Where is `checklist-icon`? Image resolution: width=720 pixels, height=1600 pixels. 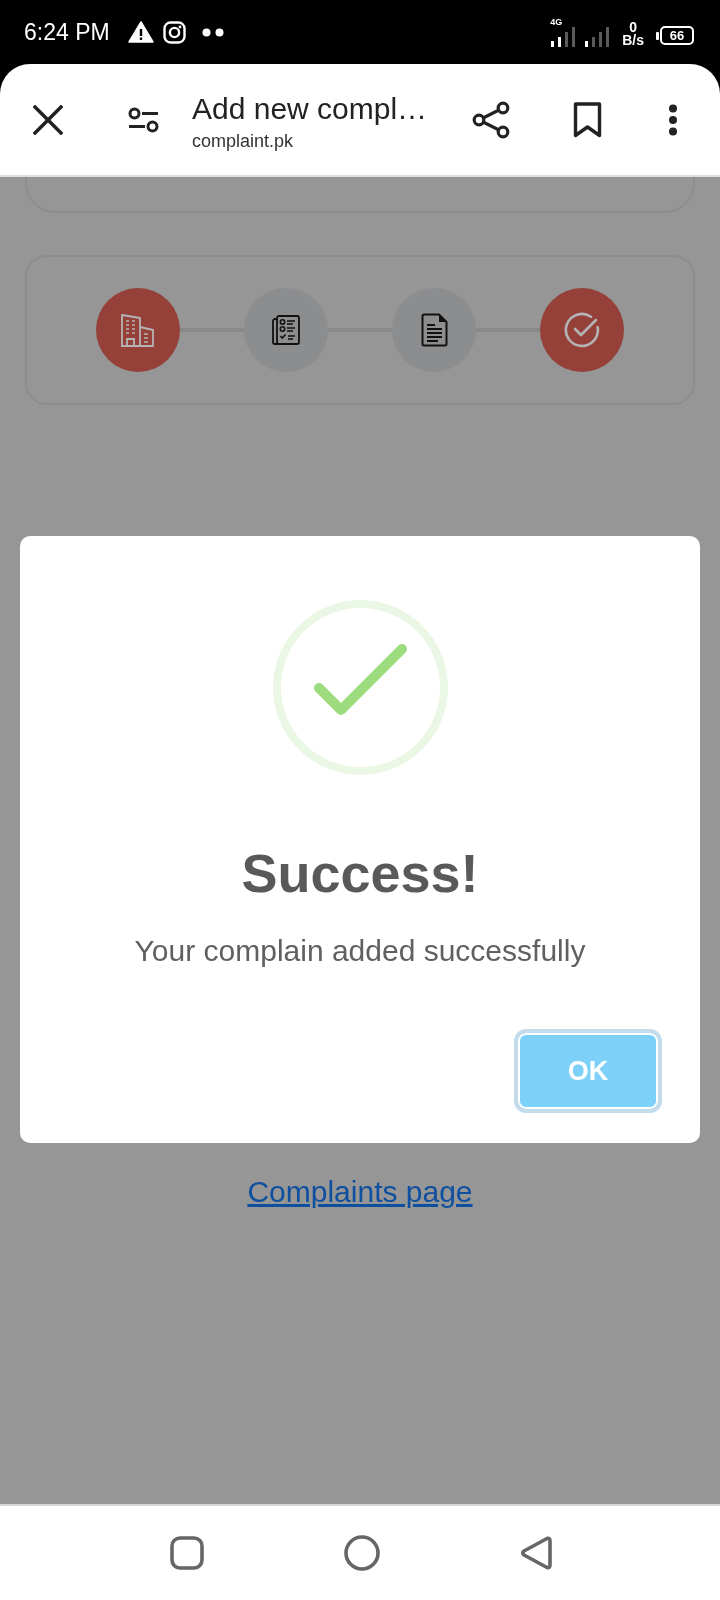 checklist-icon is located at coordinates (286, 330).